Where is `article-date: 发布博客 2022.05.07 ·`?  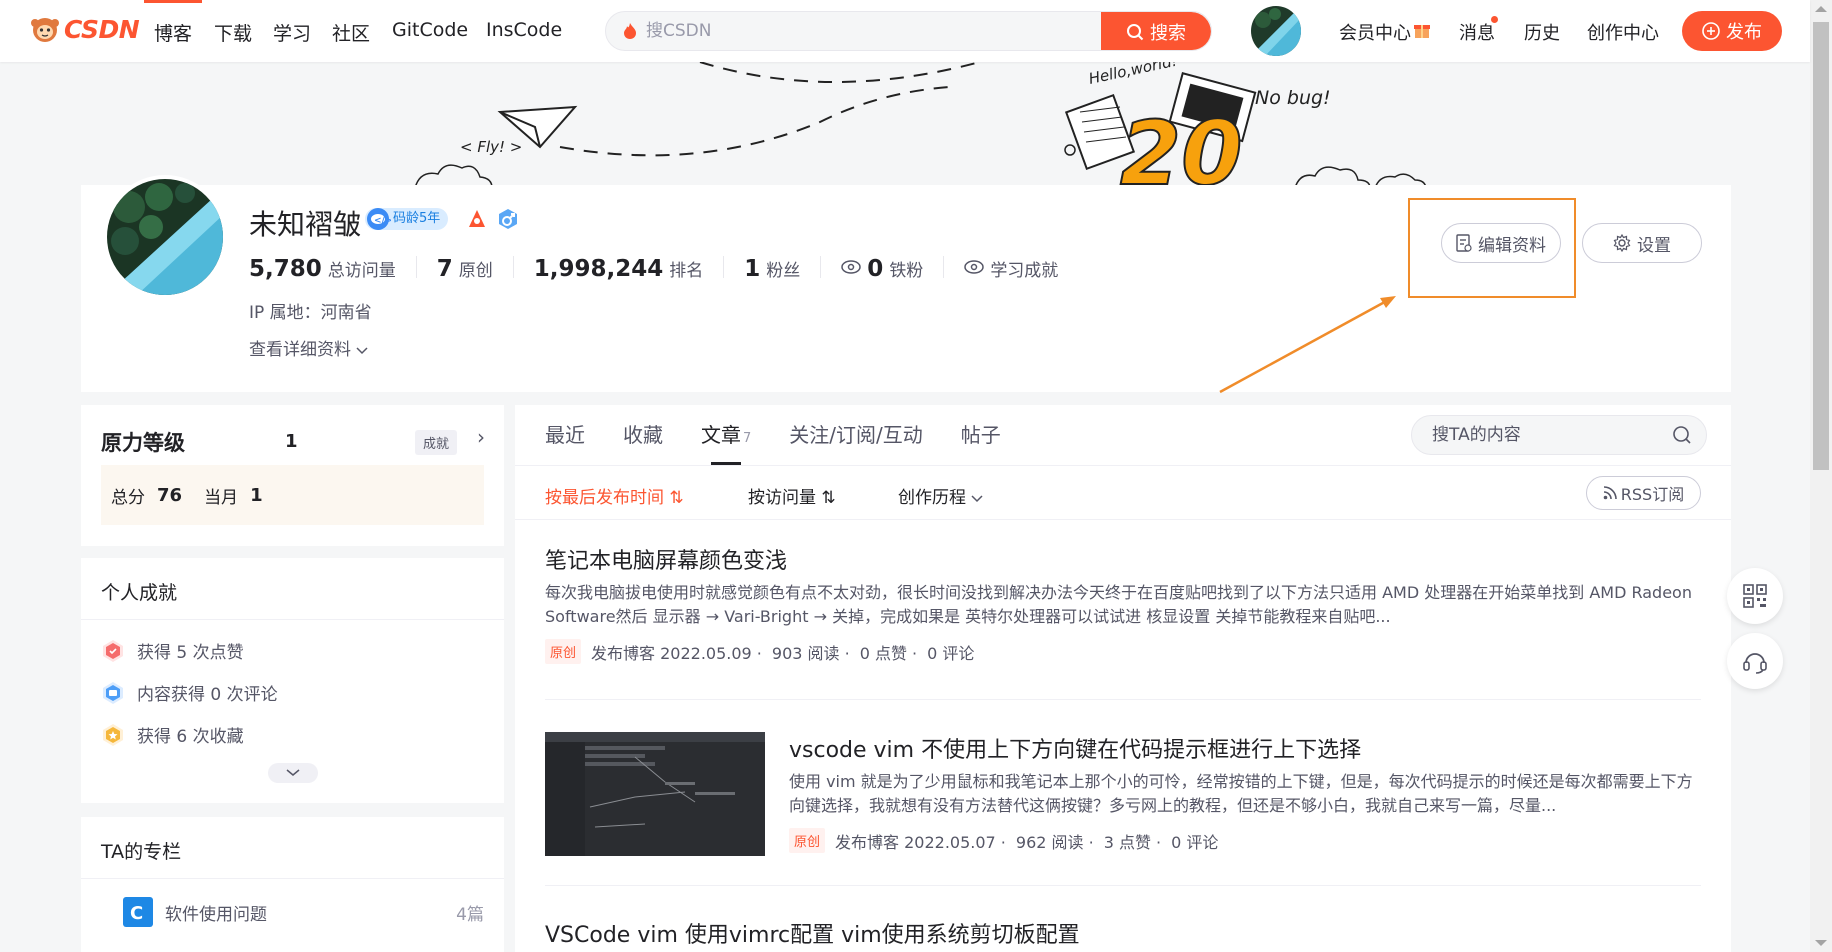 article-date: 发布博客 2022.05.07 · is located at coordinates (920, 842).